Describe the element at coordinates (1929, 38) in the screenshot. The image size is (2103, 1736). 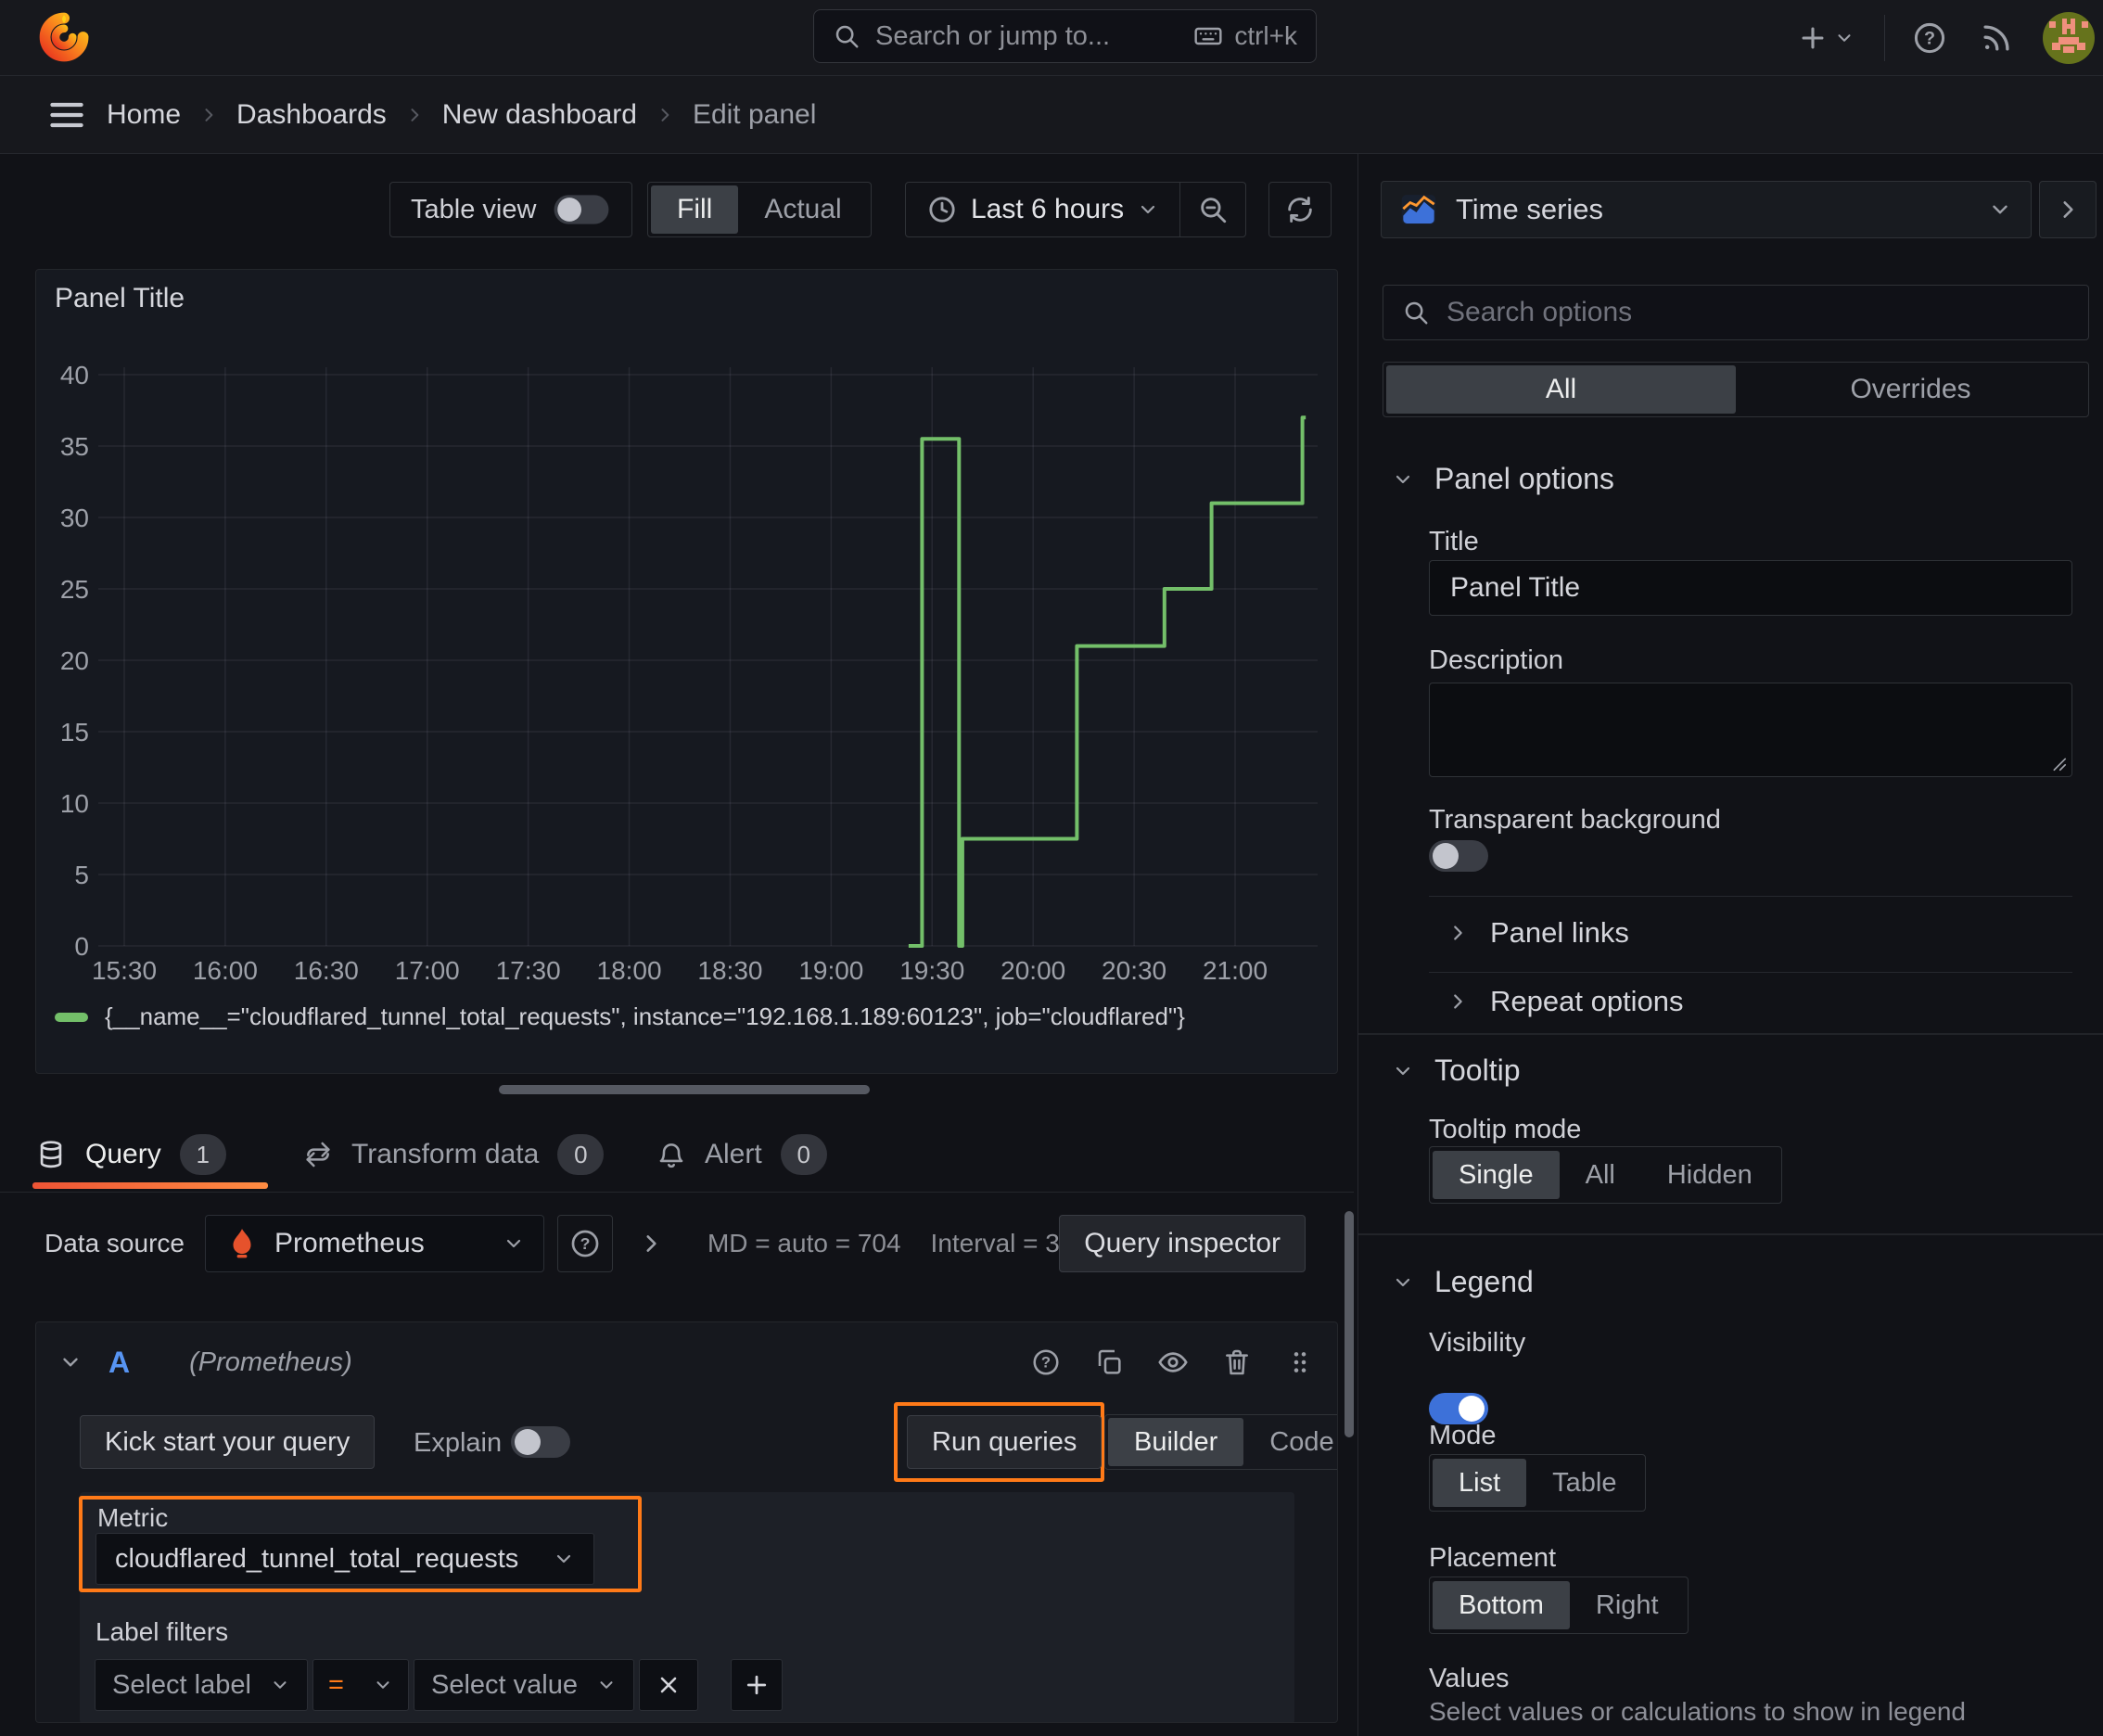
I see `help-icon` at that location.